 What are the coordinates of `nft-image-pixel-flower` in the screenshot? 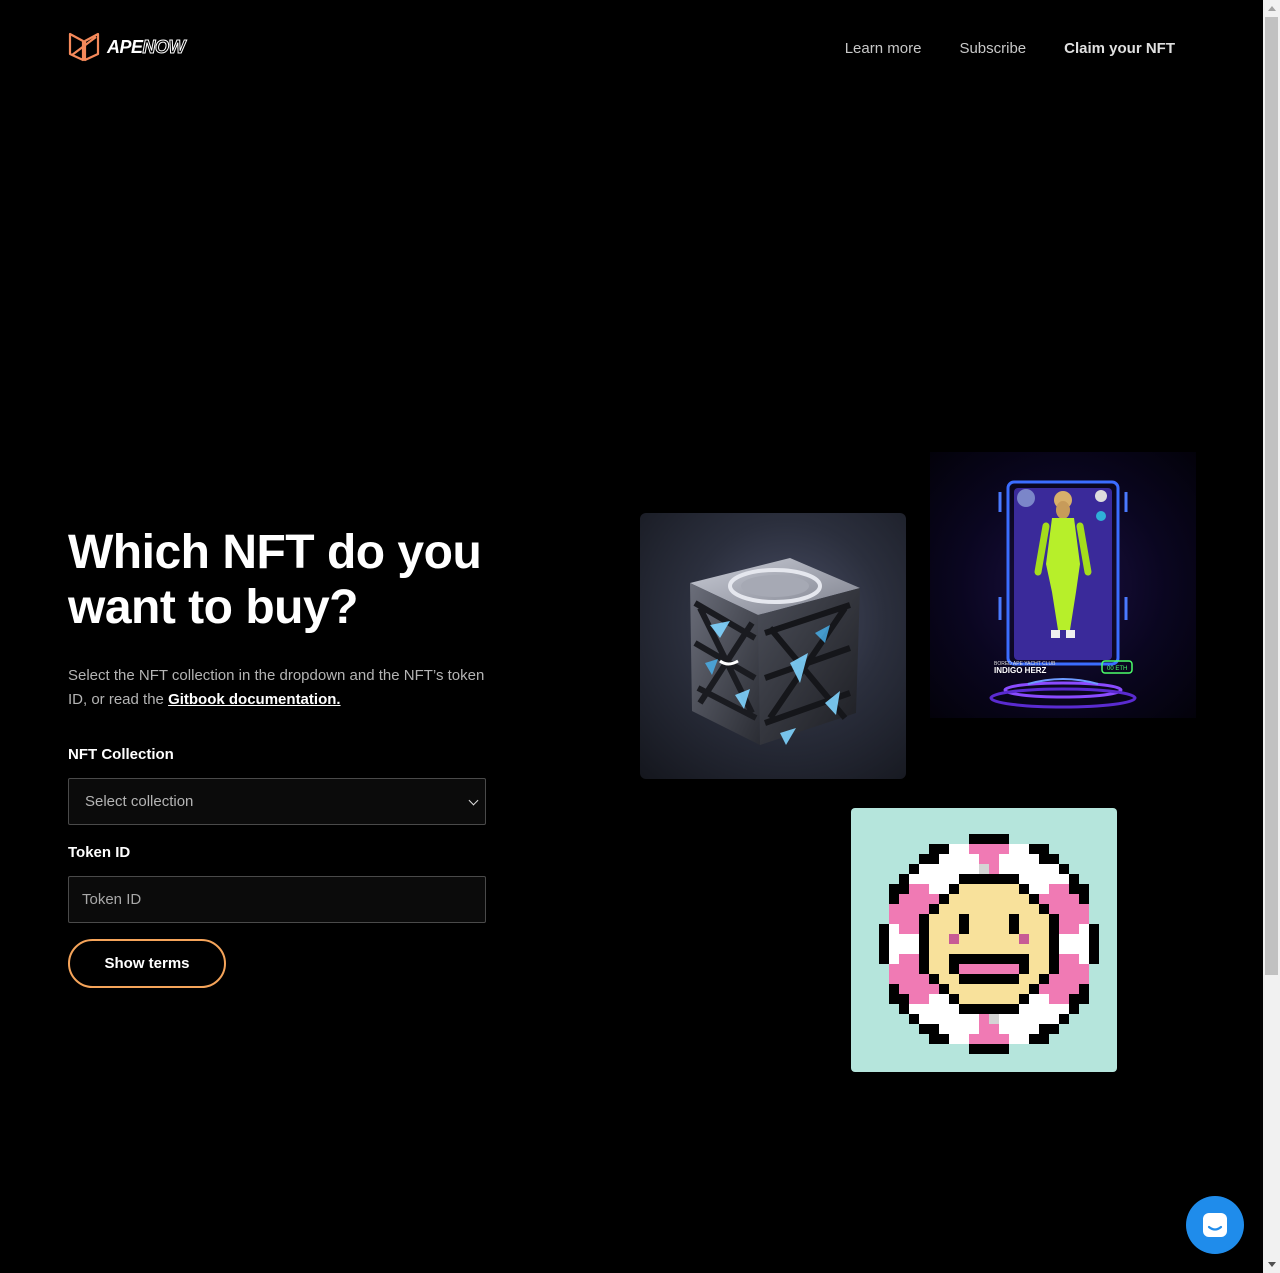 It's located at (984, 940).